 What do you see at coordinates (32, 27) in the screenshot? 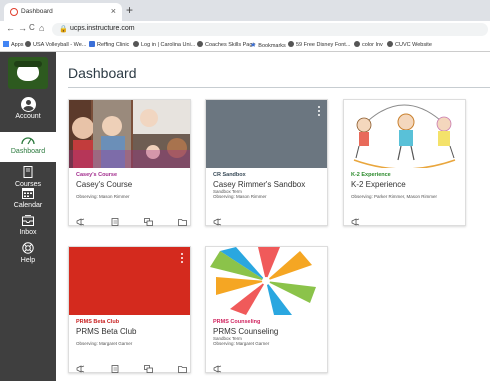
I see `reload-button: C` at bounding box center [32, 27].